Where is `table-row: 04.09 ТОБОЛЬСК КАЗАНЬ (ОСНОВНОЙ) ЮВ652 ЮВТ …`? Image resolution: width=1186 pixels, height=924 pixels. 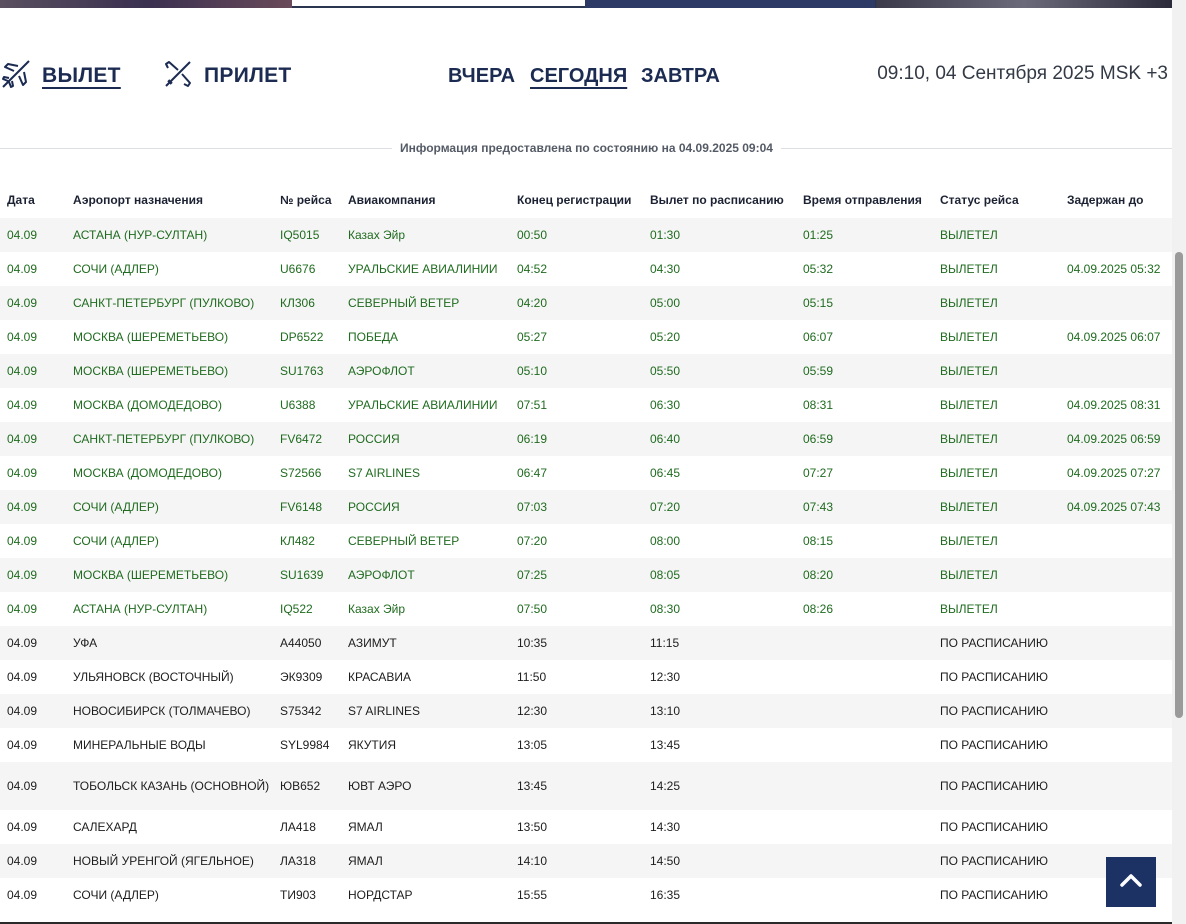 table-row: 04.09 ТОБОЛЬСК КАЗАНЬ (ОСНОВНОЙ) ЮВ652 ЮВТ … is located at coordinates (586, 786).